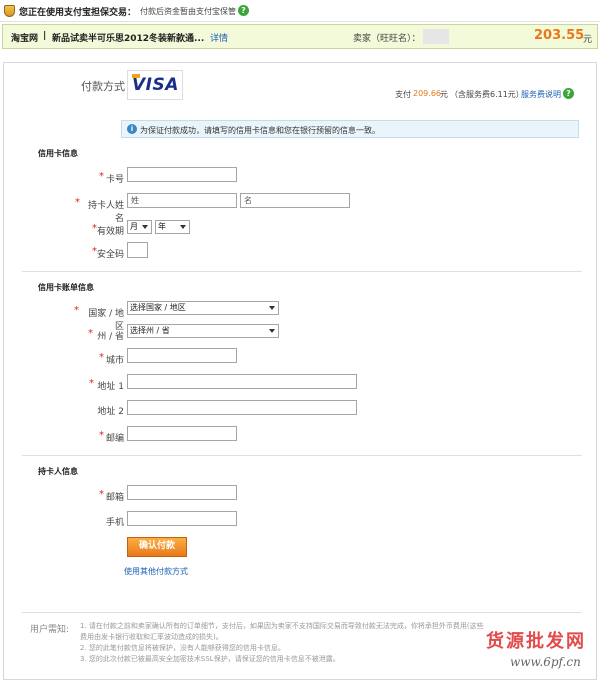 Image resolution: width=600 pixels, height=683 pixels. Describe the element at coordinates (110, 387) in the screenshot. I see `address1-label: 地址 1` at that location.